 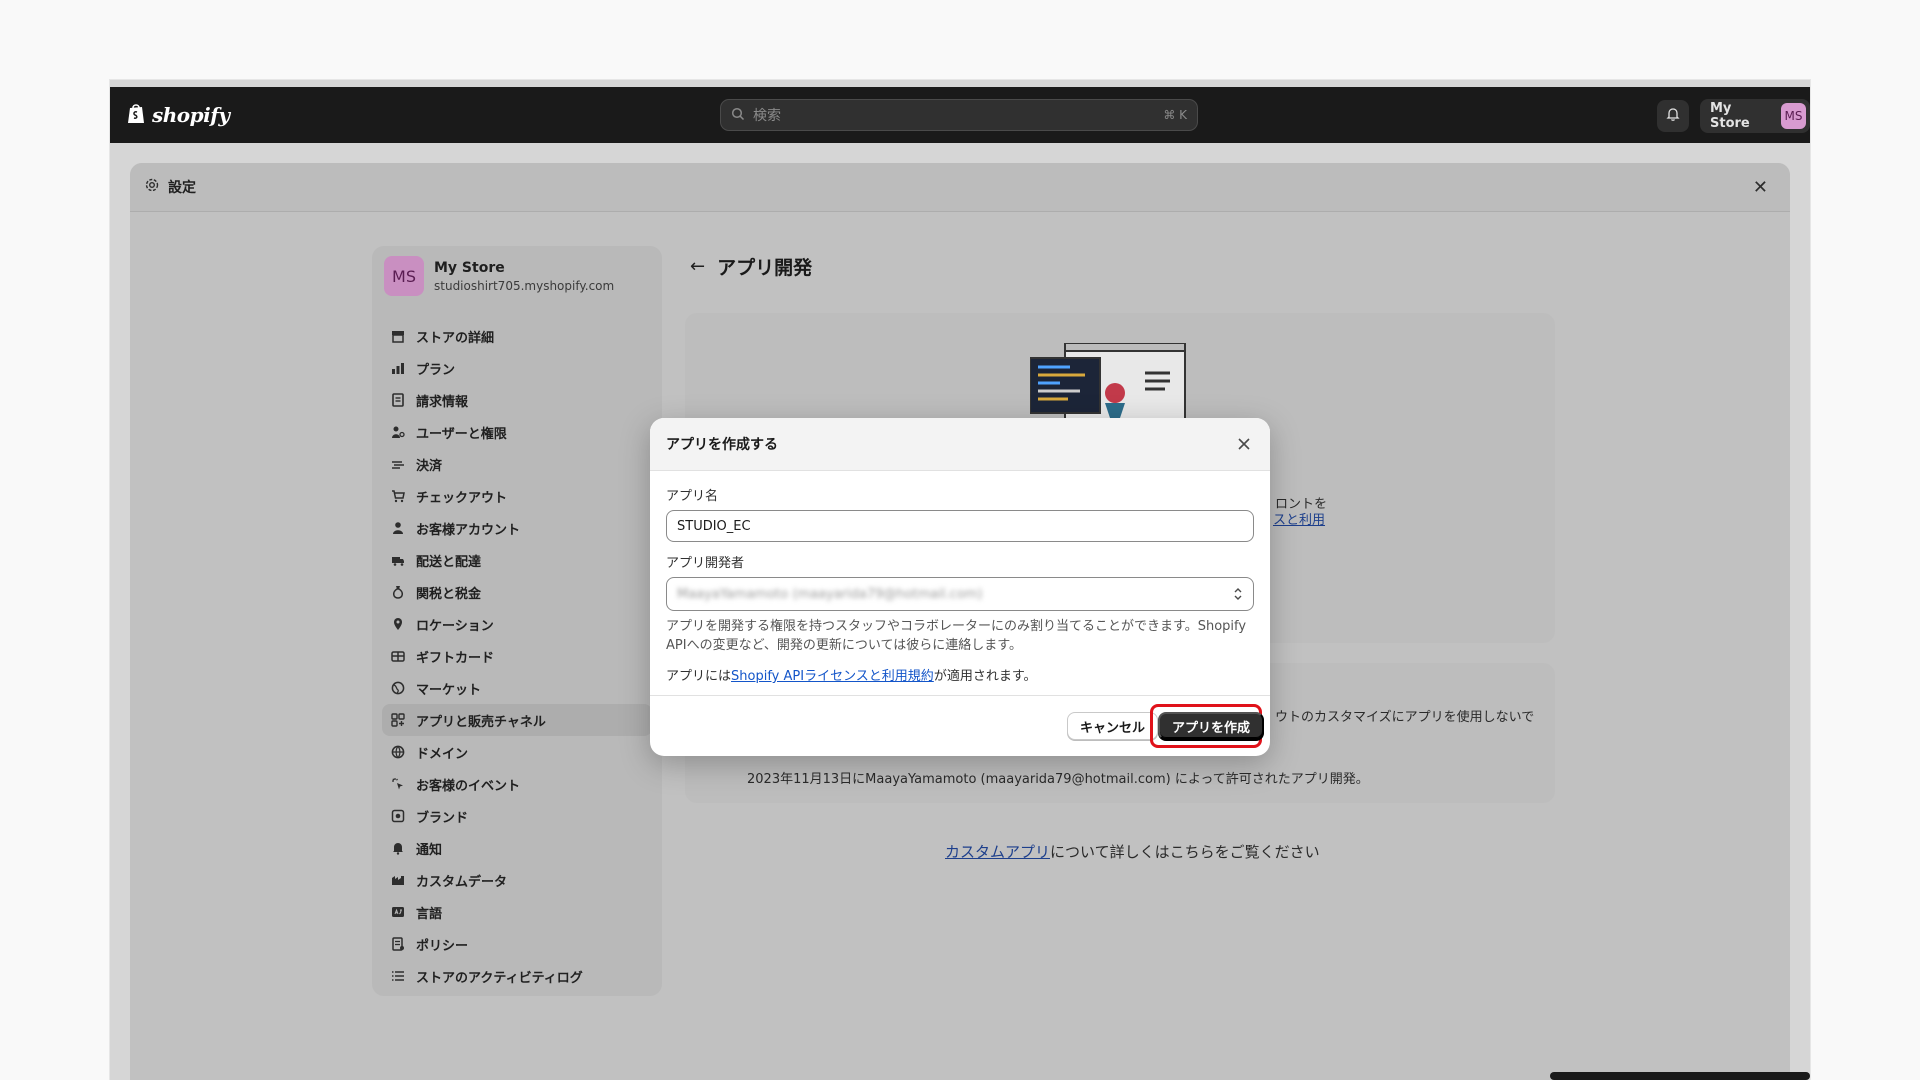 I want to click on notifications-button, so click(x=1673, y=116).